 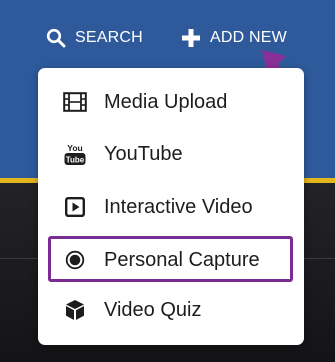 I want to click on menu-item-label: YouTube, so click(x=143, y=153).